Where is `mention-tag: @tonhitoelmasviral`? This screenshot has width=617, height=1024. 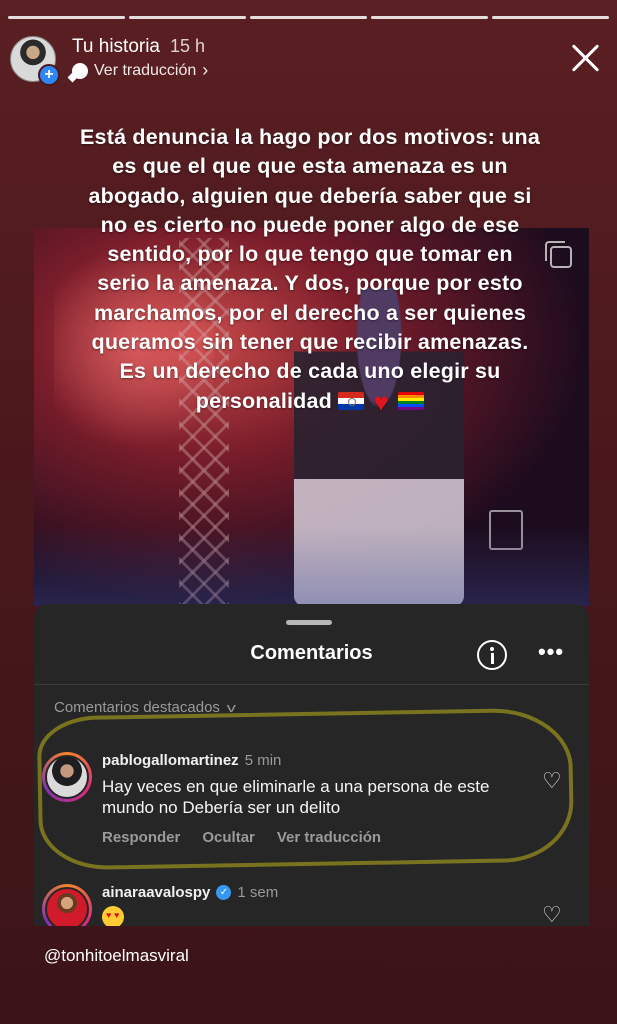
mention-tag: @tonhitoelmasviral is located at coordinates (116, 956).